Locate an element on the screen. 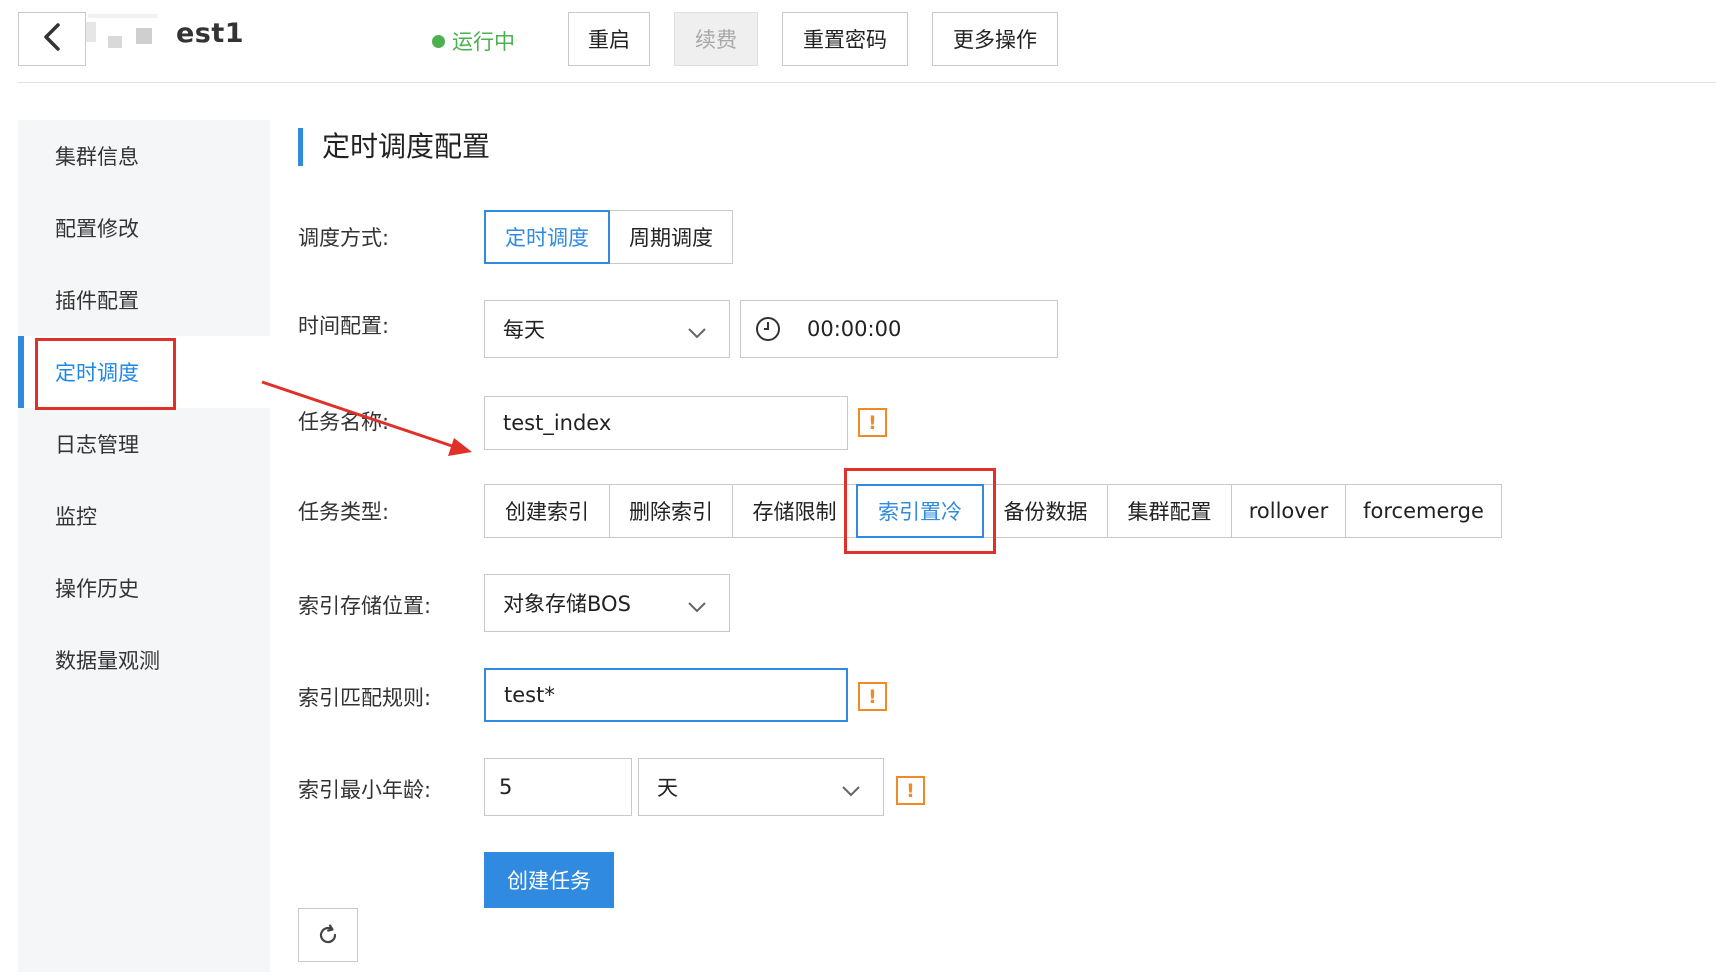 This screenshot has height=972, width=1716. storage-location-label: 索引存储位置: is located at coordinates (365, 606).